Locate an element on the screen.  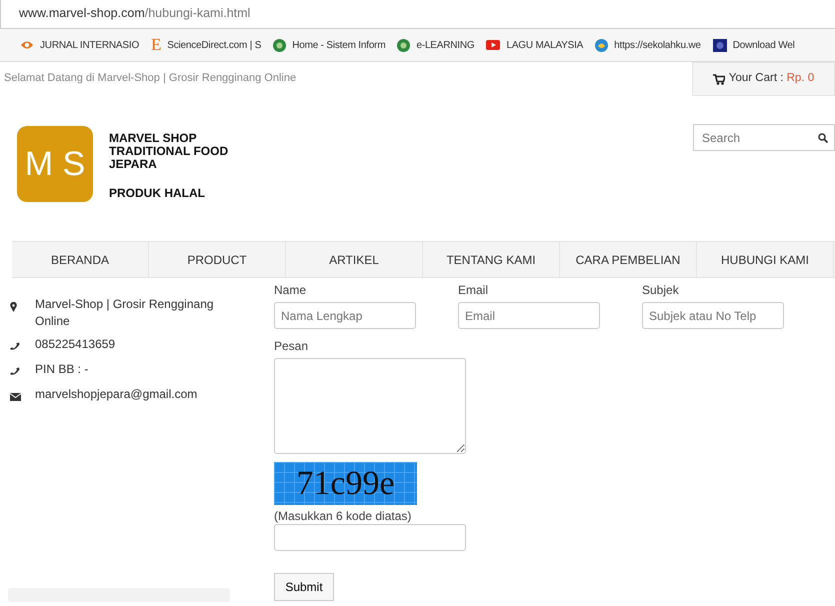
cart-button: Your Cart : Rp. 0 is located at coordinates (763, 79).